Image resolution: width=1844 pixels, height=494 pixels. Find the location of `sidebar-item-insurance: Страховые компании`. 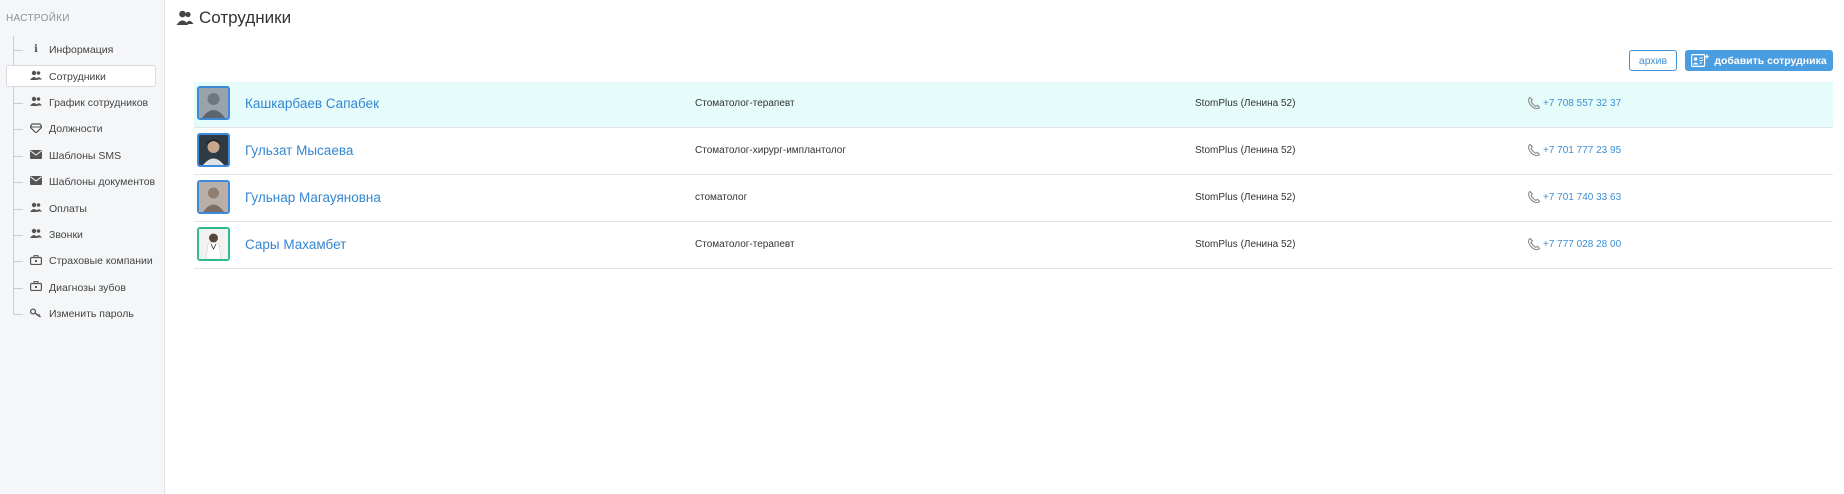

sidebar-item-insurance: Страховые компании is located at coordinates (82, 261).